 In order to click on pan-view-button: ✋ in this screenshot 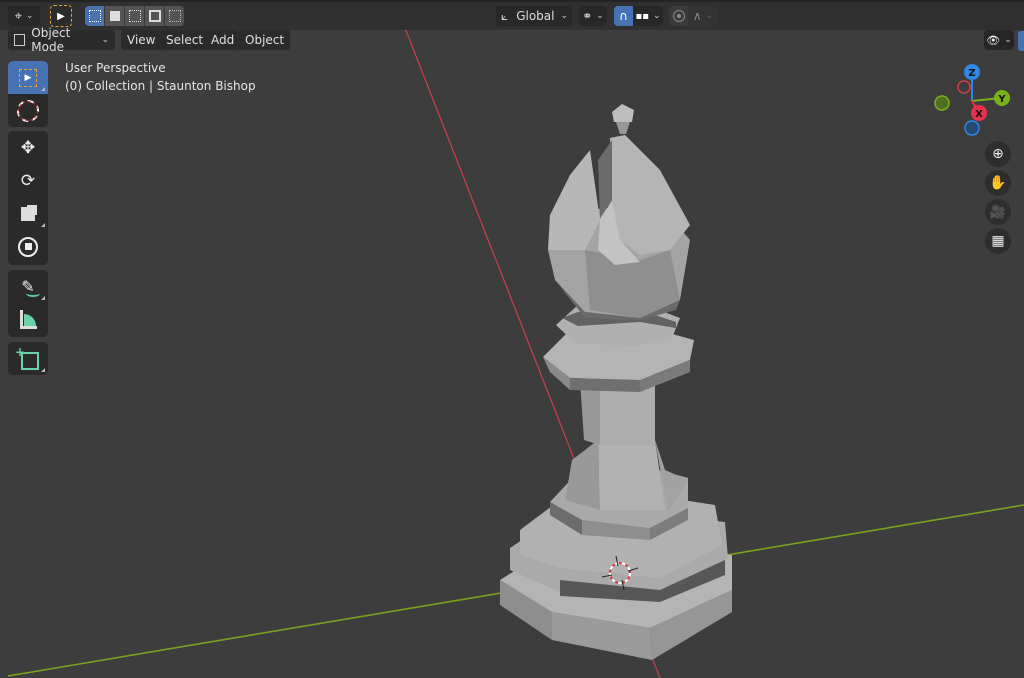, I will do `click(998, 183)`.